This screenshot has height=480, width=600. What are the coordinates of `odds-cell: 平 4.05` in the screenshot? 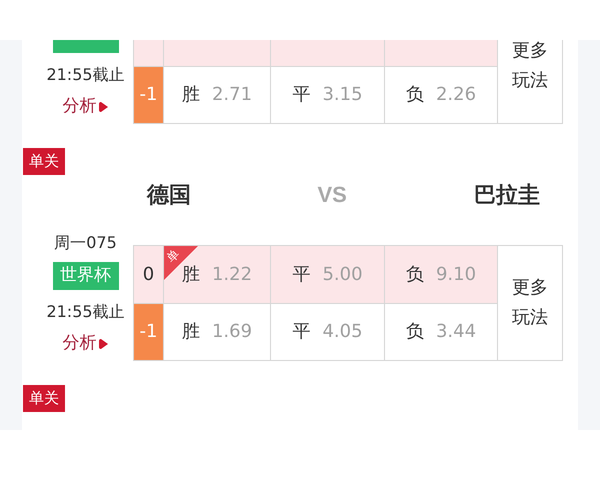 It's located at (328, 332).